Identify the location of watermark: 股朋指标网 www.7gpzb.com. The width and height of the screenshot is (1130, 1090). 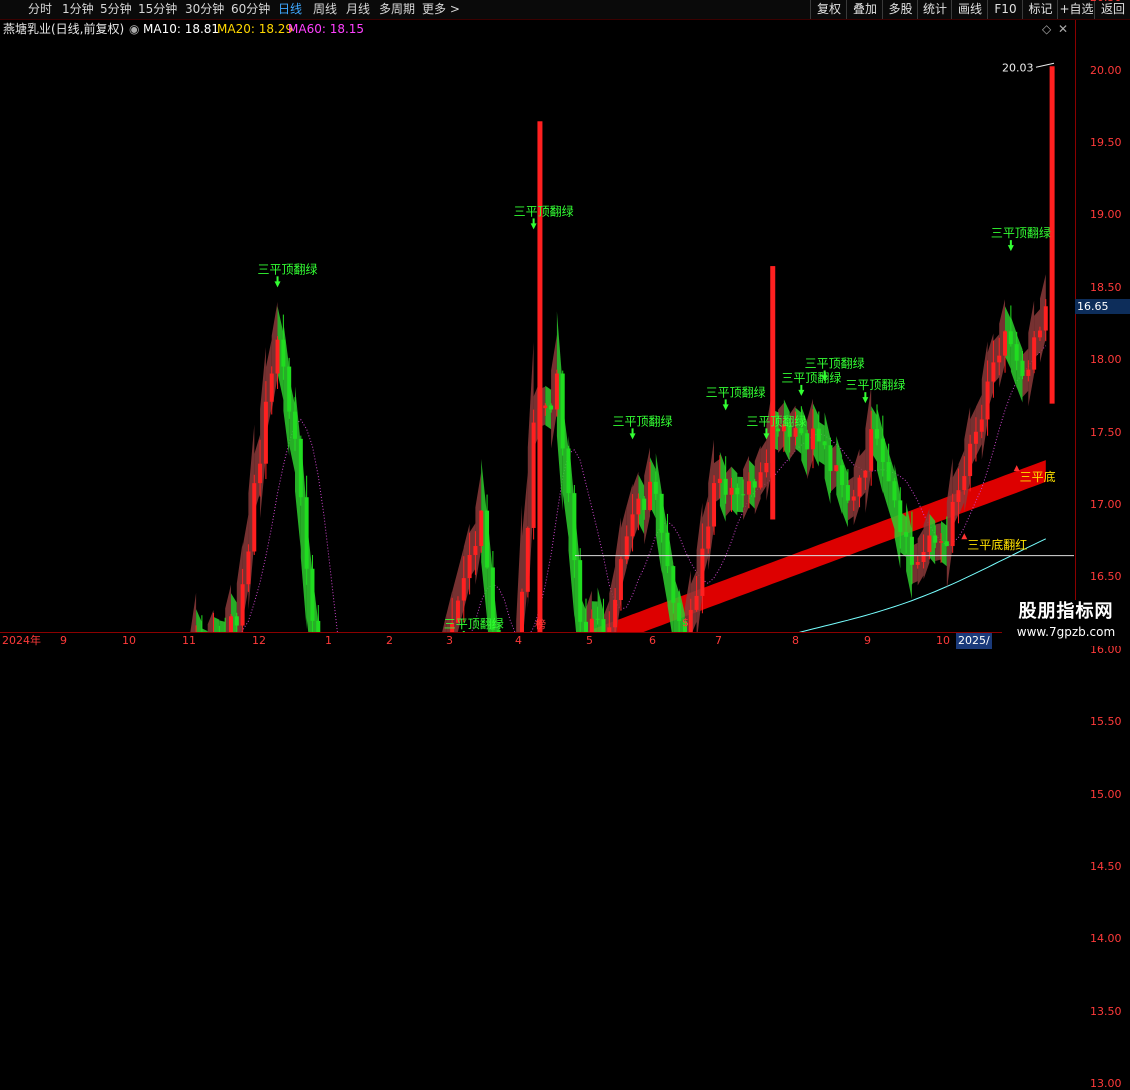
(1066, 623).